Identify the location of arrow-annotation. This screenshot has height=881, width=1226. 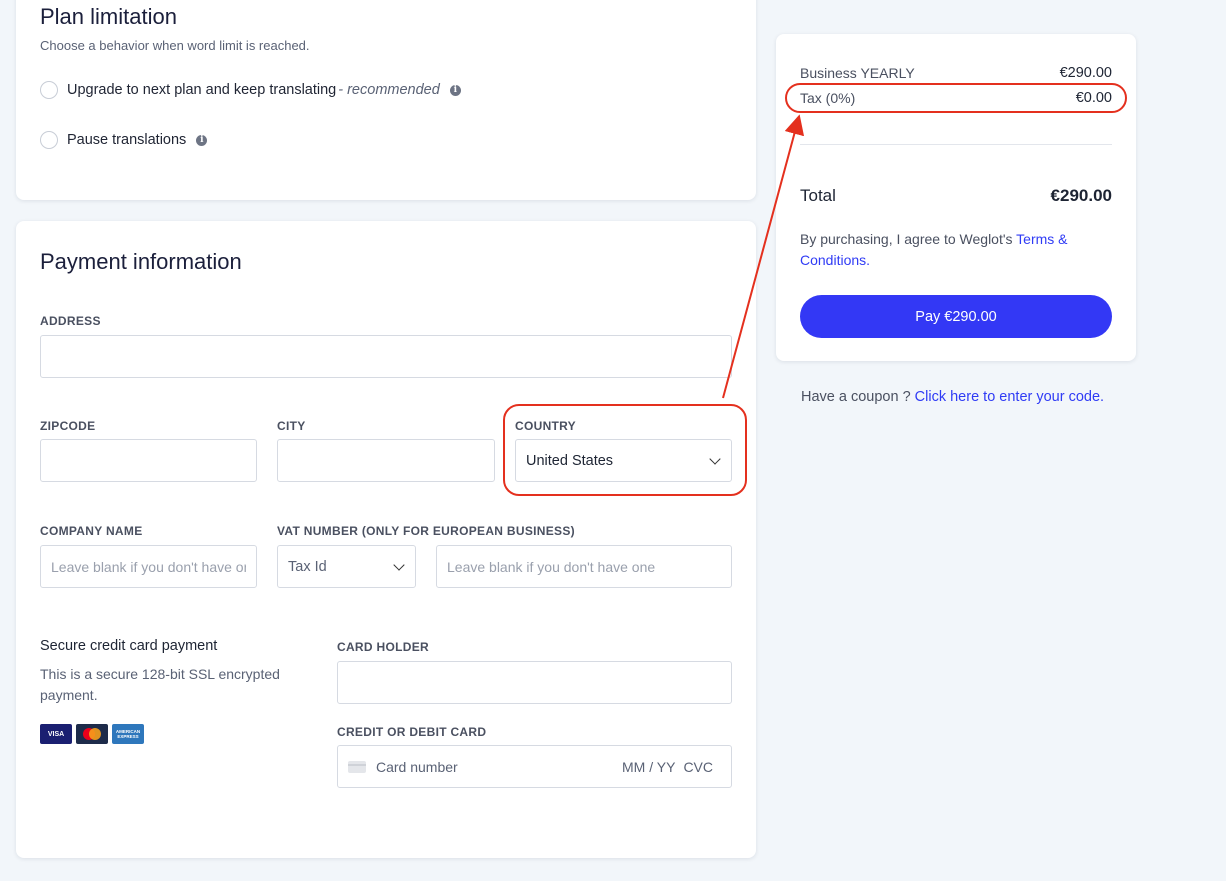
(763, 256).